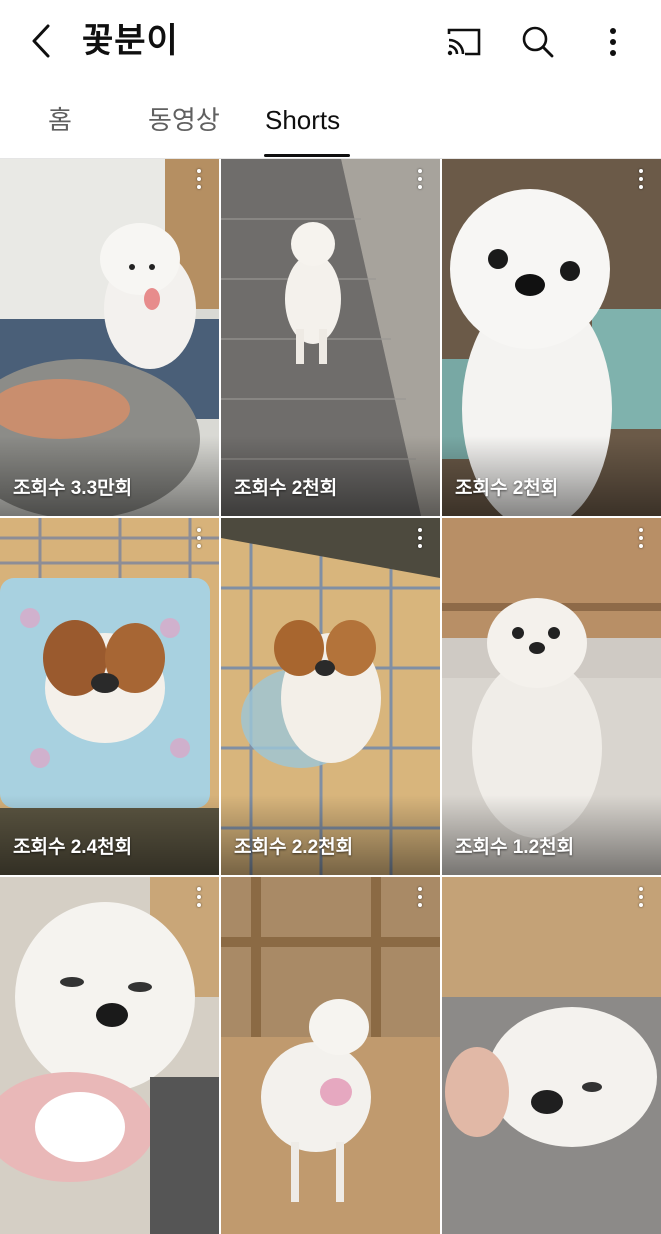 This screenshot has width=661, height=1234. I want to click on view-count: 조회수 2.2천회, so click(294, 847).